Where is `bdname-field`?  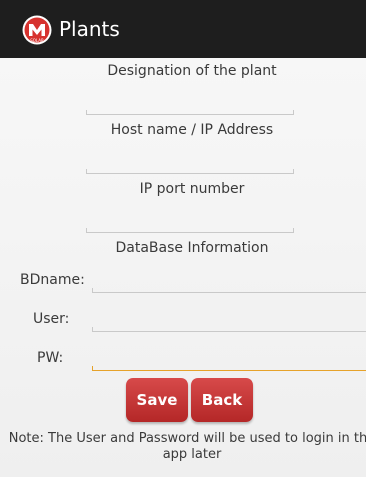
bdname-field is located at coordinates (229, 287).